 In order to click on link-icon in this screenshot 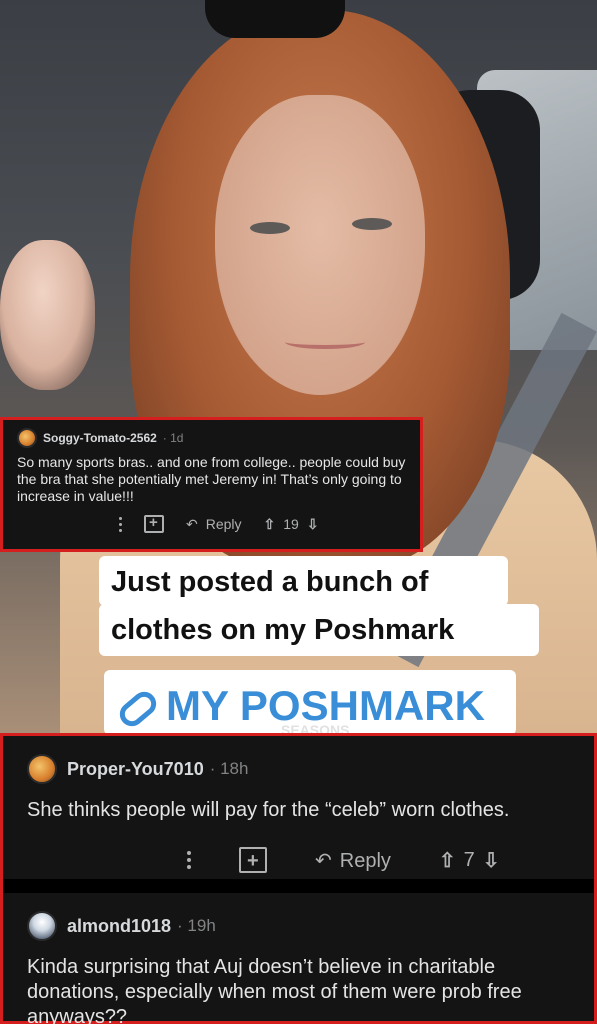, I will do `click(138, 708)`.